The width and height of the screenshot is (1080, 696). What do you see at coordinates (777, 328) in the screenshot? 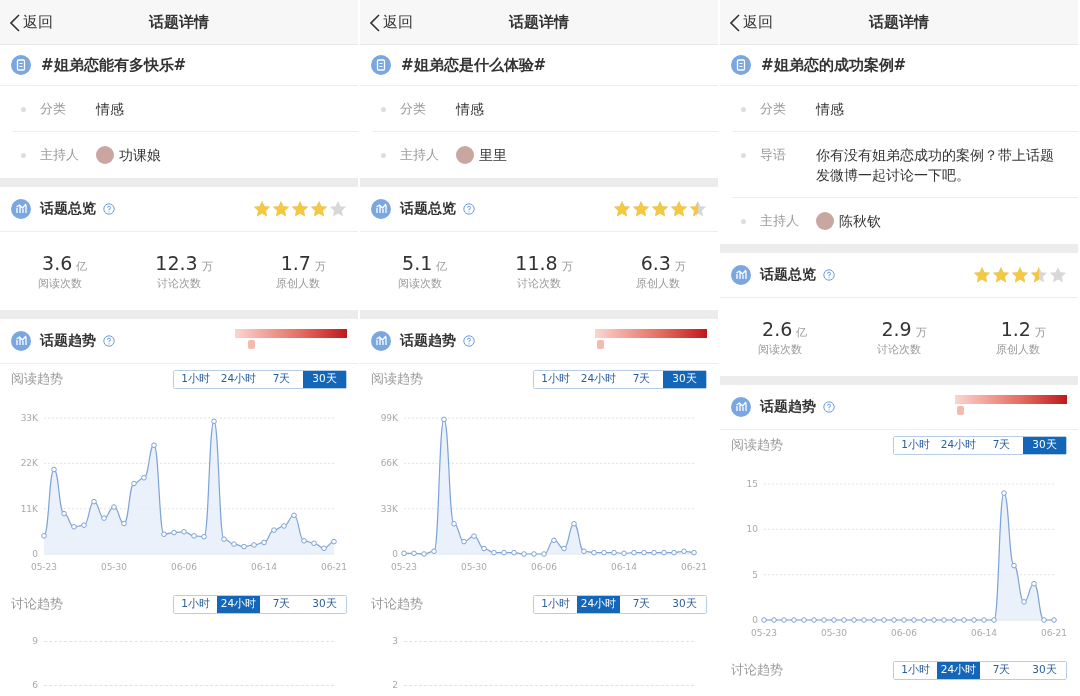
I see `stat-value: 2.6` at bounding box center [777, 328].